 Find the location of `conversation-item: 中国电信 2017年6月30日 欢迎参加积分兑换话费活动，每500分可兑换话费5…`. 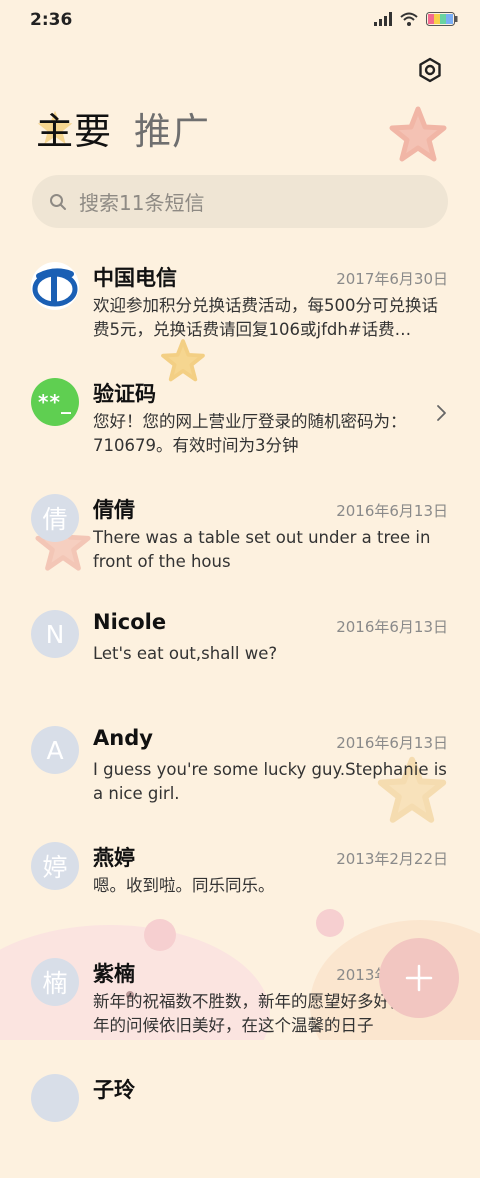

conversation-item: 中国电信 2017年6月30日 欢迎参加积分兑换话费活动，每500分可兑换话费5… is located at coordinates (240, 308).